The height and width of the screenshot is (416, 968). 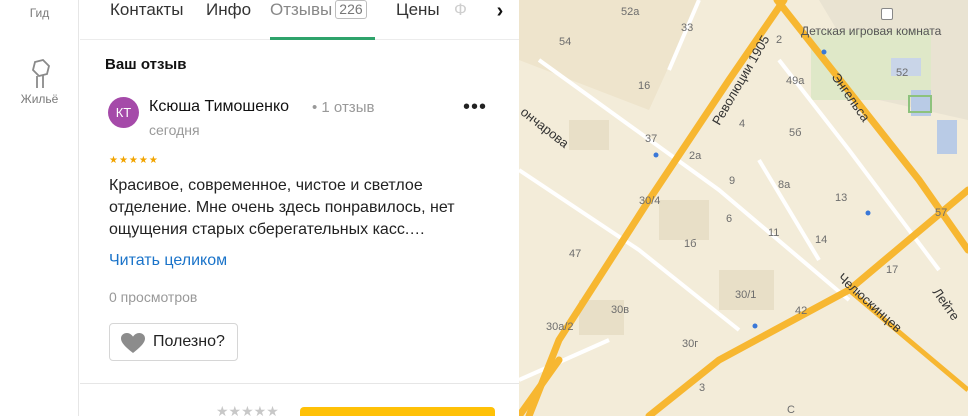 I want to click on rating-bar, so click(x=397, y=411).